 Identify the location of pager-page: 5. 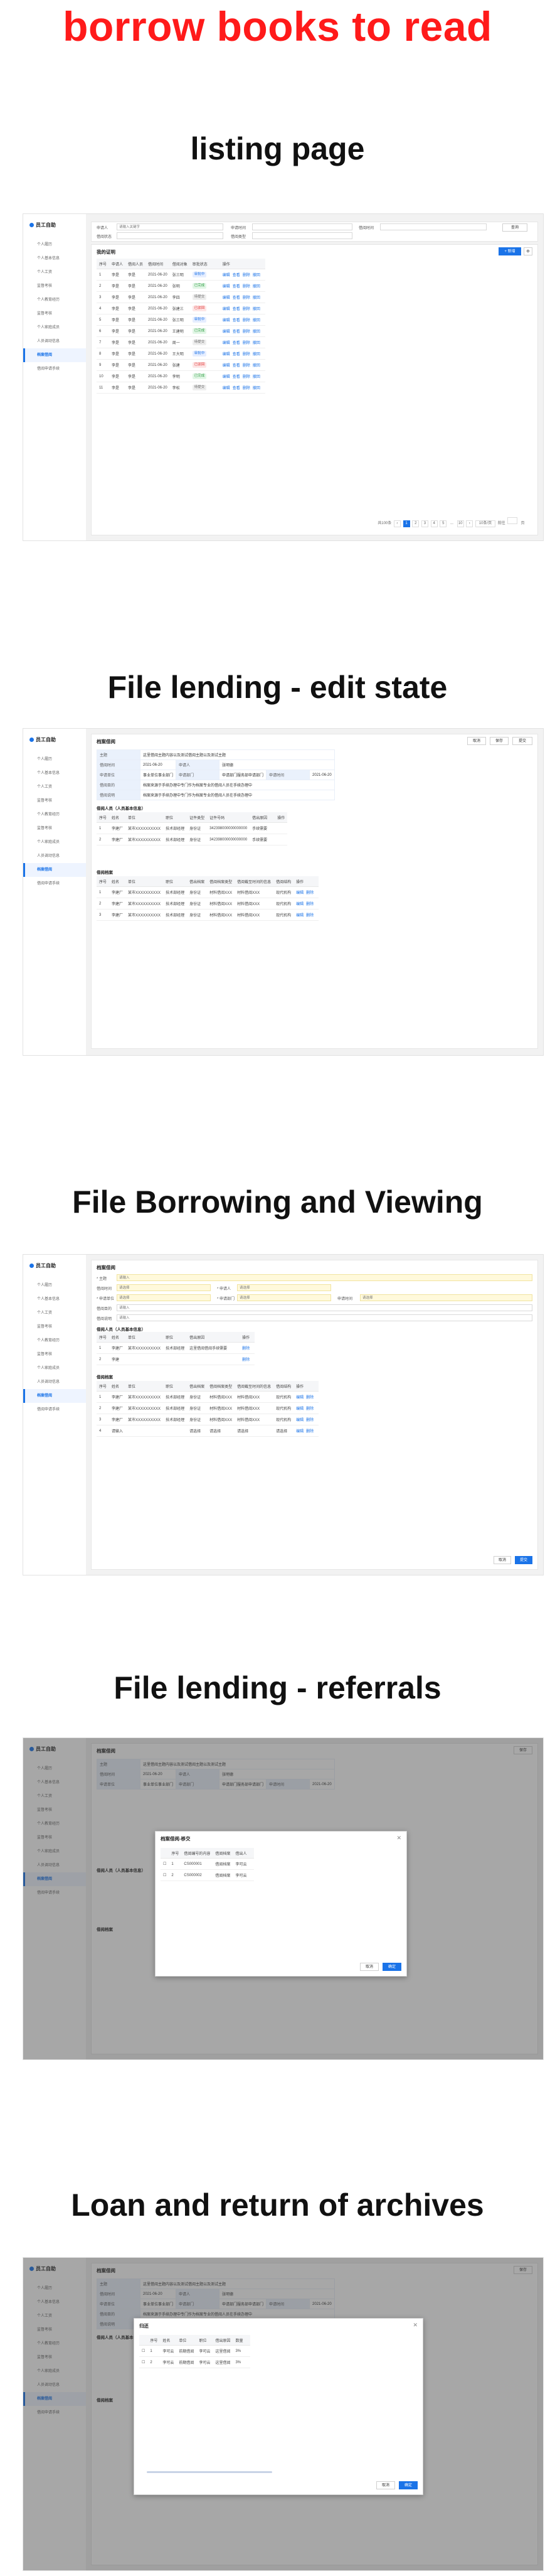
(443, 523).